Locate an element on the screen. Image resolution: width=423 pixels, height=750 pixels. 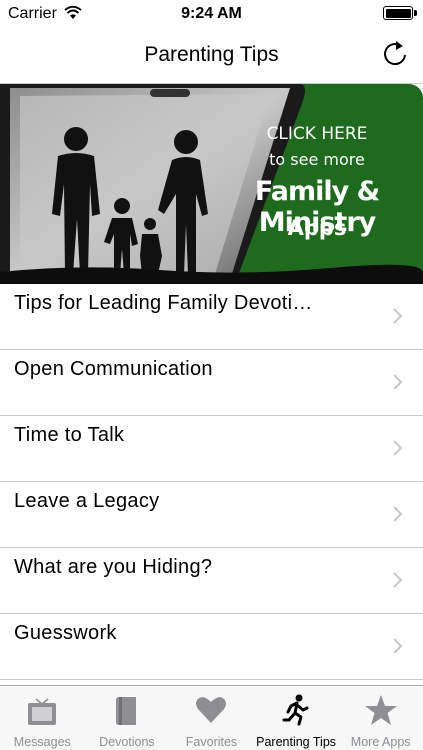
list-item: Guesswork is located at coordinates (211, 647).